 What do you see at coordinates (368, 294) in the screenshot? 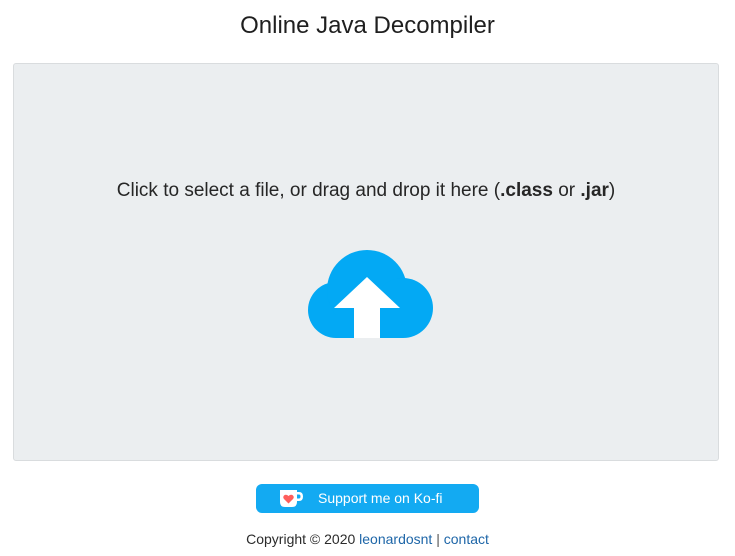
I see `cloud-upload-icon` at bounding box center [368, 294].